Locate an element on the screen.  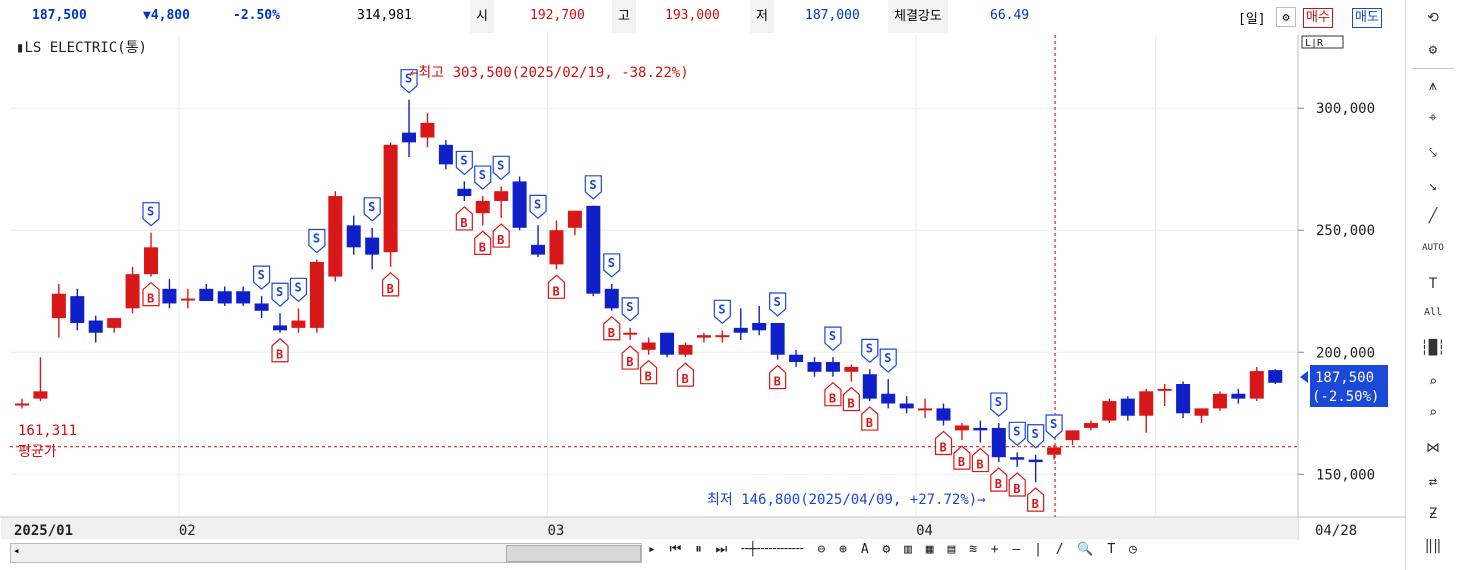
sell-button: 매도 is located at coordinates (1367, 18).